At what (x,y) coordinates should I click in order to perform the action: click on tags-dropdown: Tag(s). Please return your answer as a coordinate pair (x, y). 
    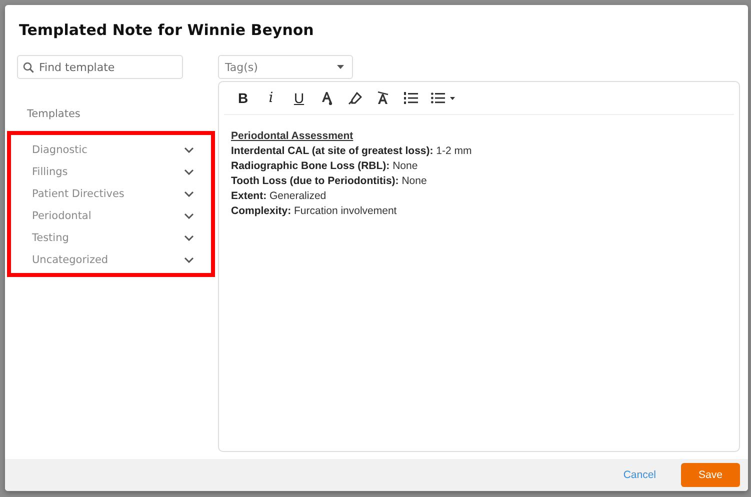
    Looking at the image, I should click on (285, 67).